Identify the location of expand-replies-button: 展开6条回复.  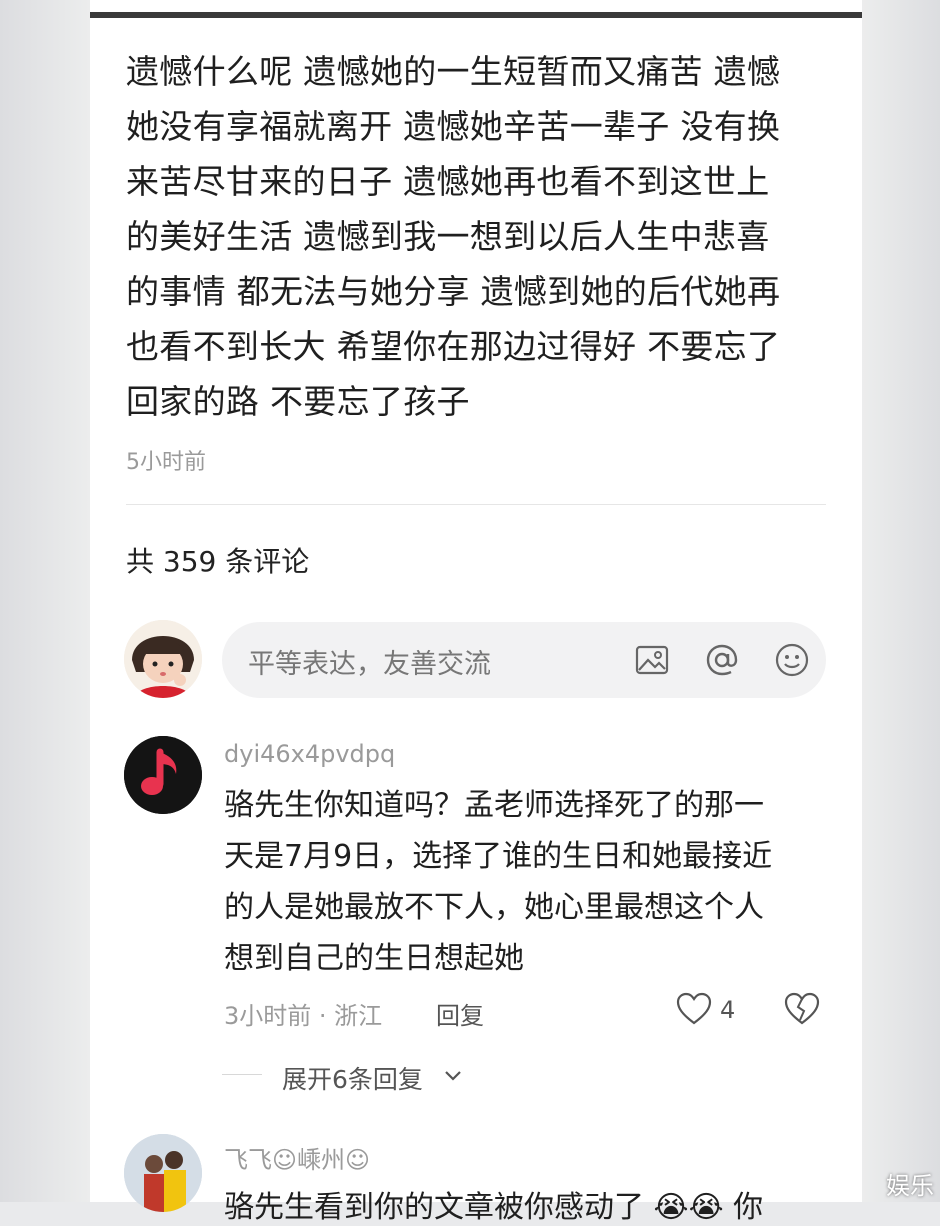
(352, 1078).